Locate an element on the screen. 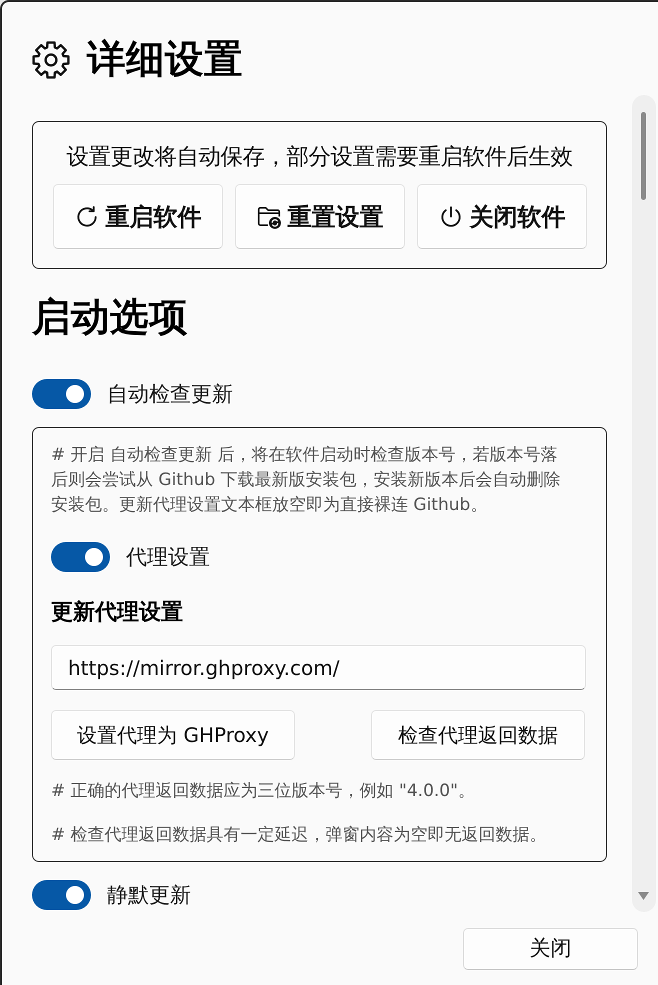 The width and height of the screenshot is (658, 985). scroll-down-icon is located at coordinates (643, 896).